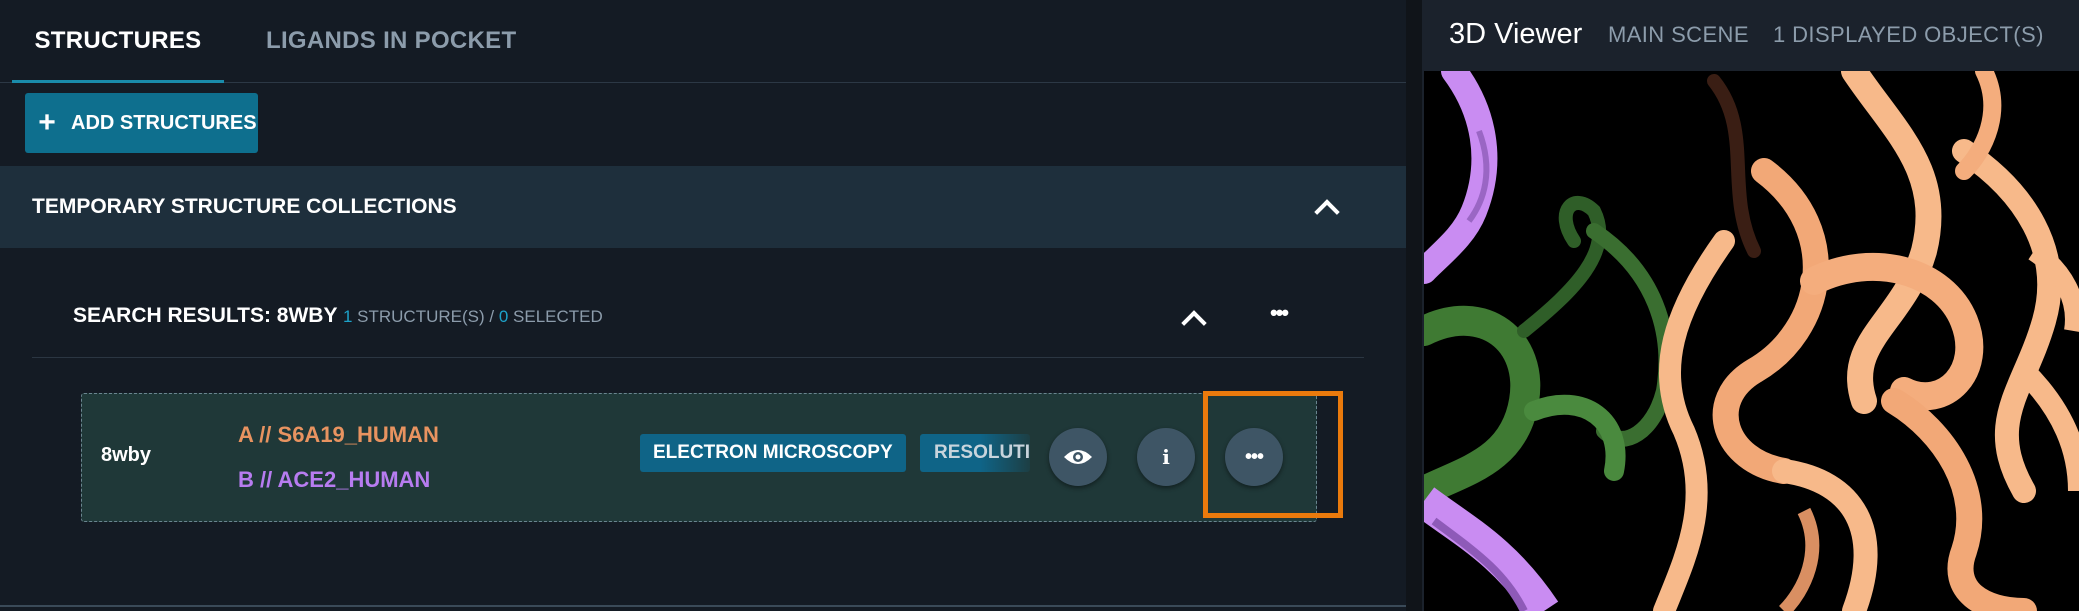 This screenshot has height=611, width=2079. Describe the element at coordinates (126, 455) in the screenshot. I see `structure-code: 8wby` at that location.